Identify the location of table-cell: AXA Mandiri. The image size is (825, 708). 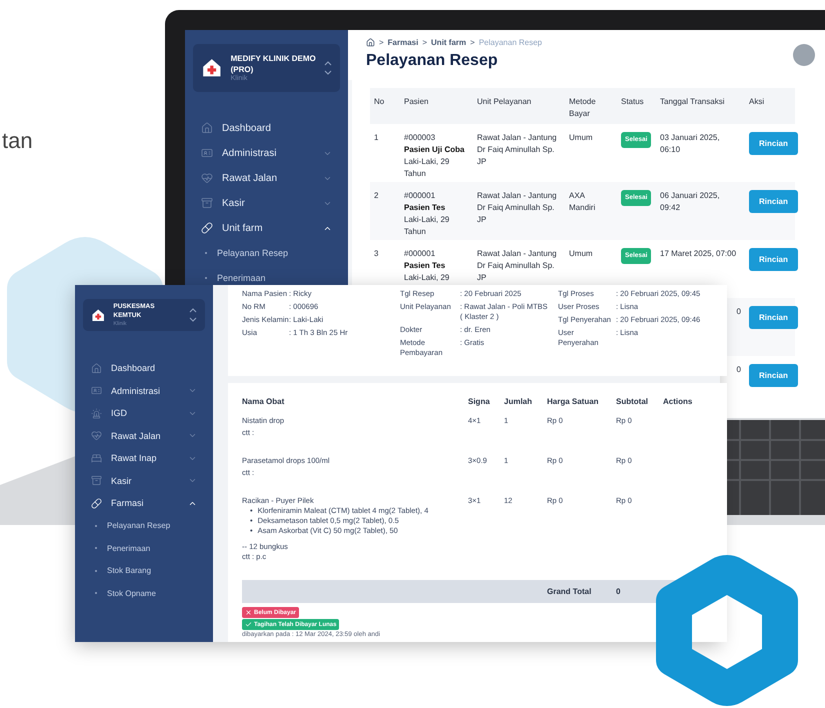
(582, 201).